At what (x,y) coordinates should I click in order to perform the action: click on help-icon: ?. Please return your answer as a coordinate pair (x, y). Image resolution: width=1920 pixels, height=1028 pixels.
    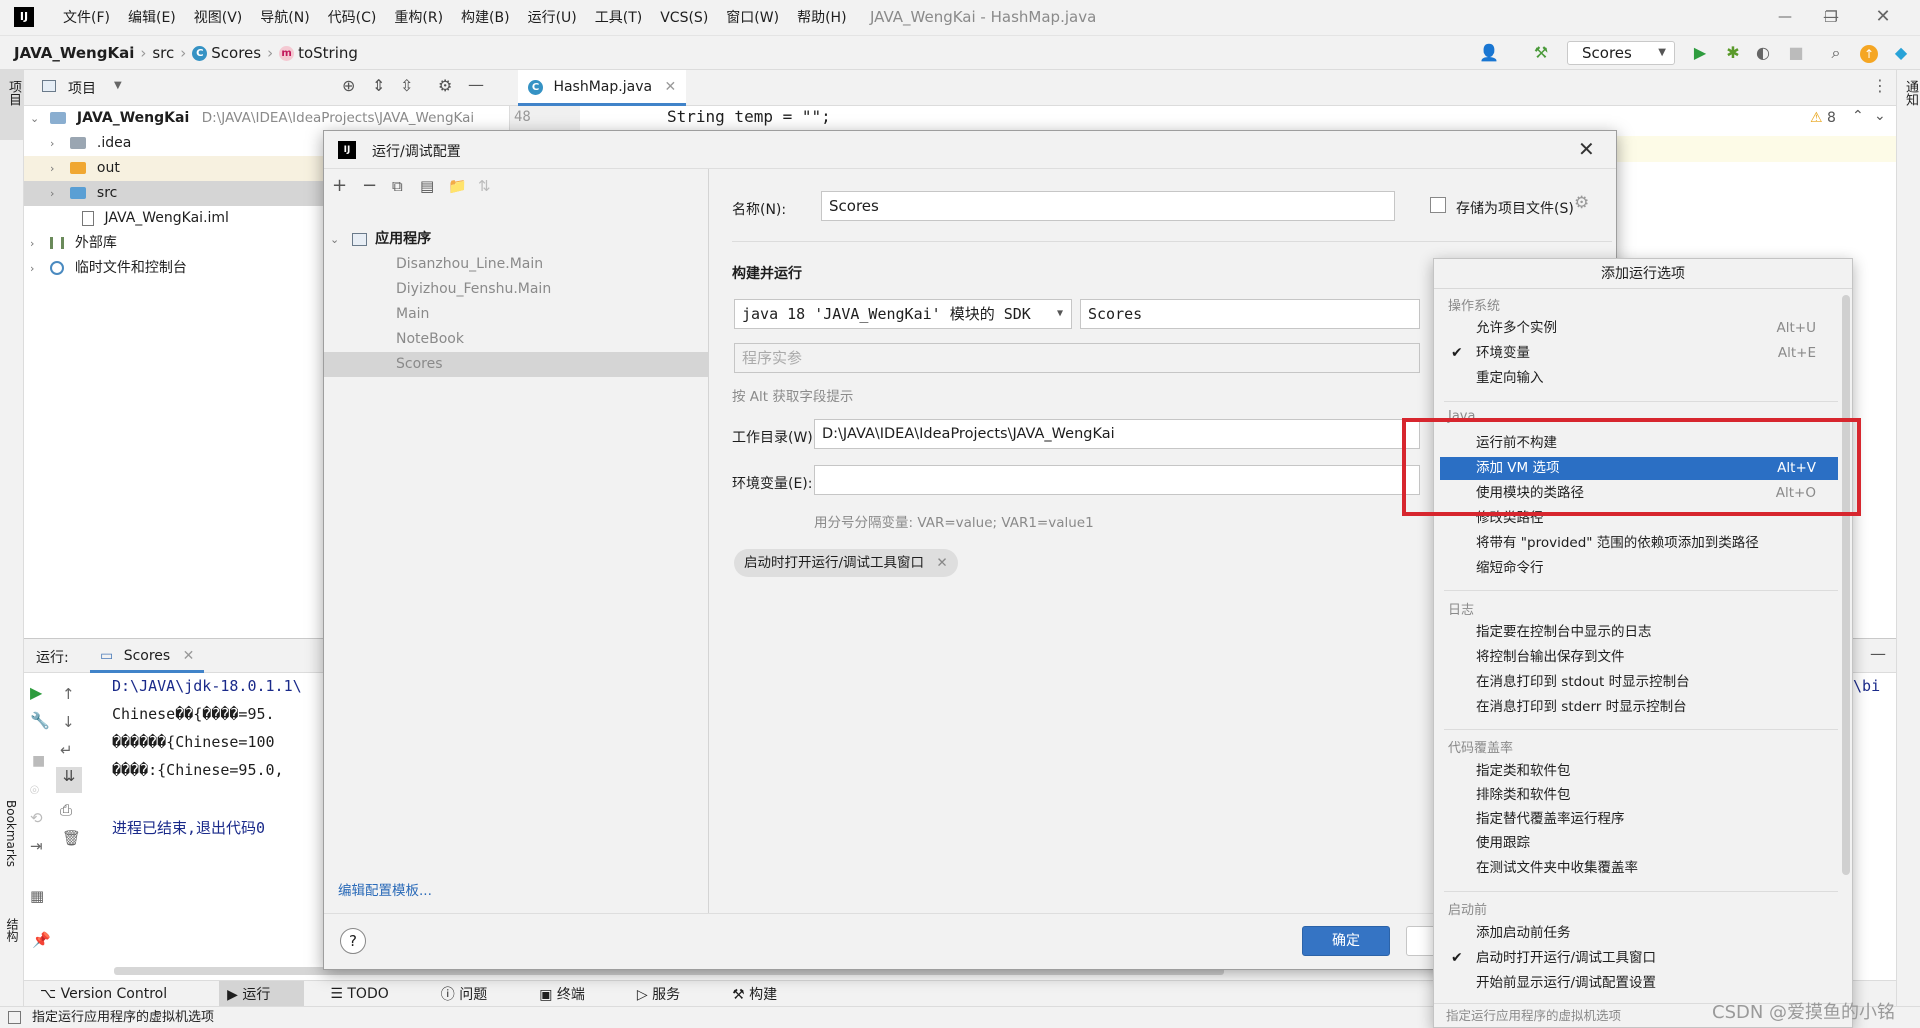
    Looking at the image, I should click on (353, 941).